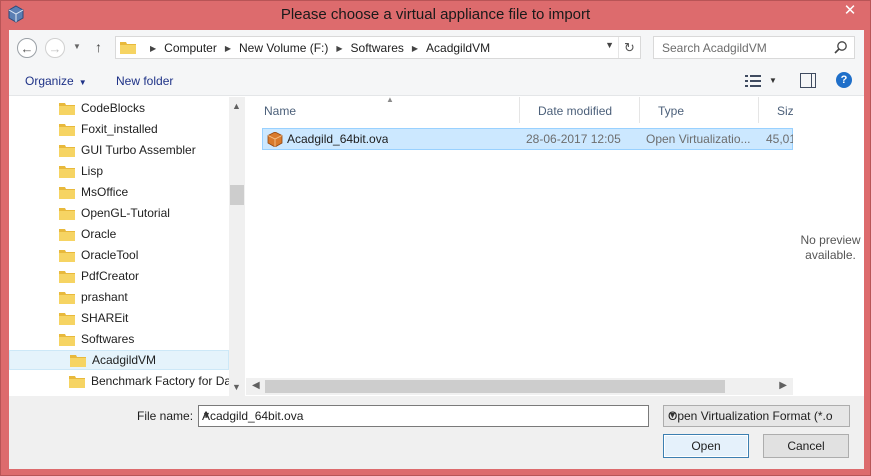 This screenshot has width=871, height=476. I want to click on column-header-type: Type, so click(699, 110).